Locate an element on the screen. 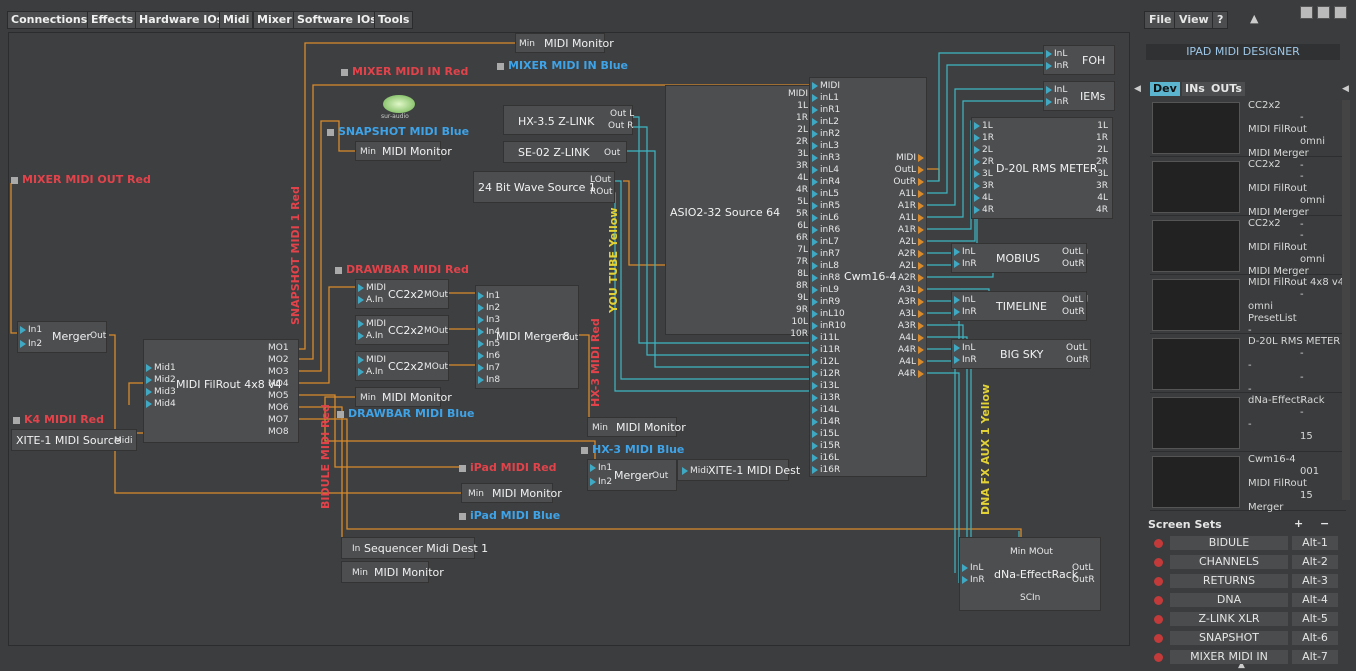 The image size is (1356, 671). cwm-in-port: inL8 is located at coordinates (825, 266).